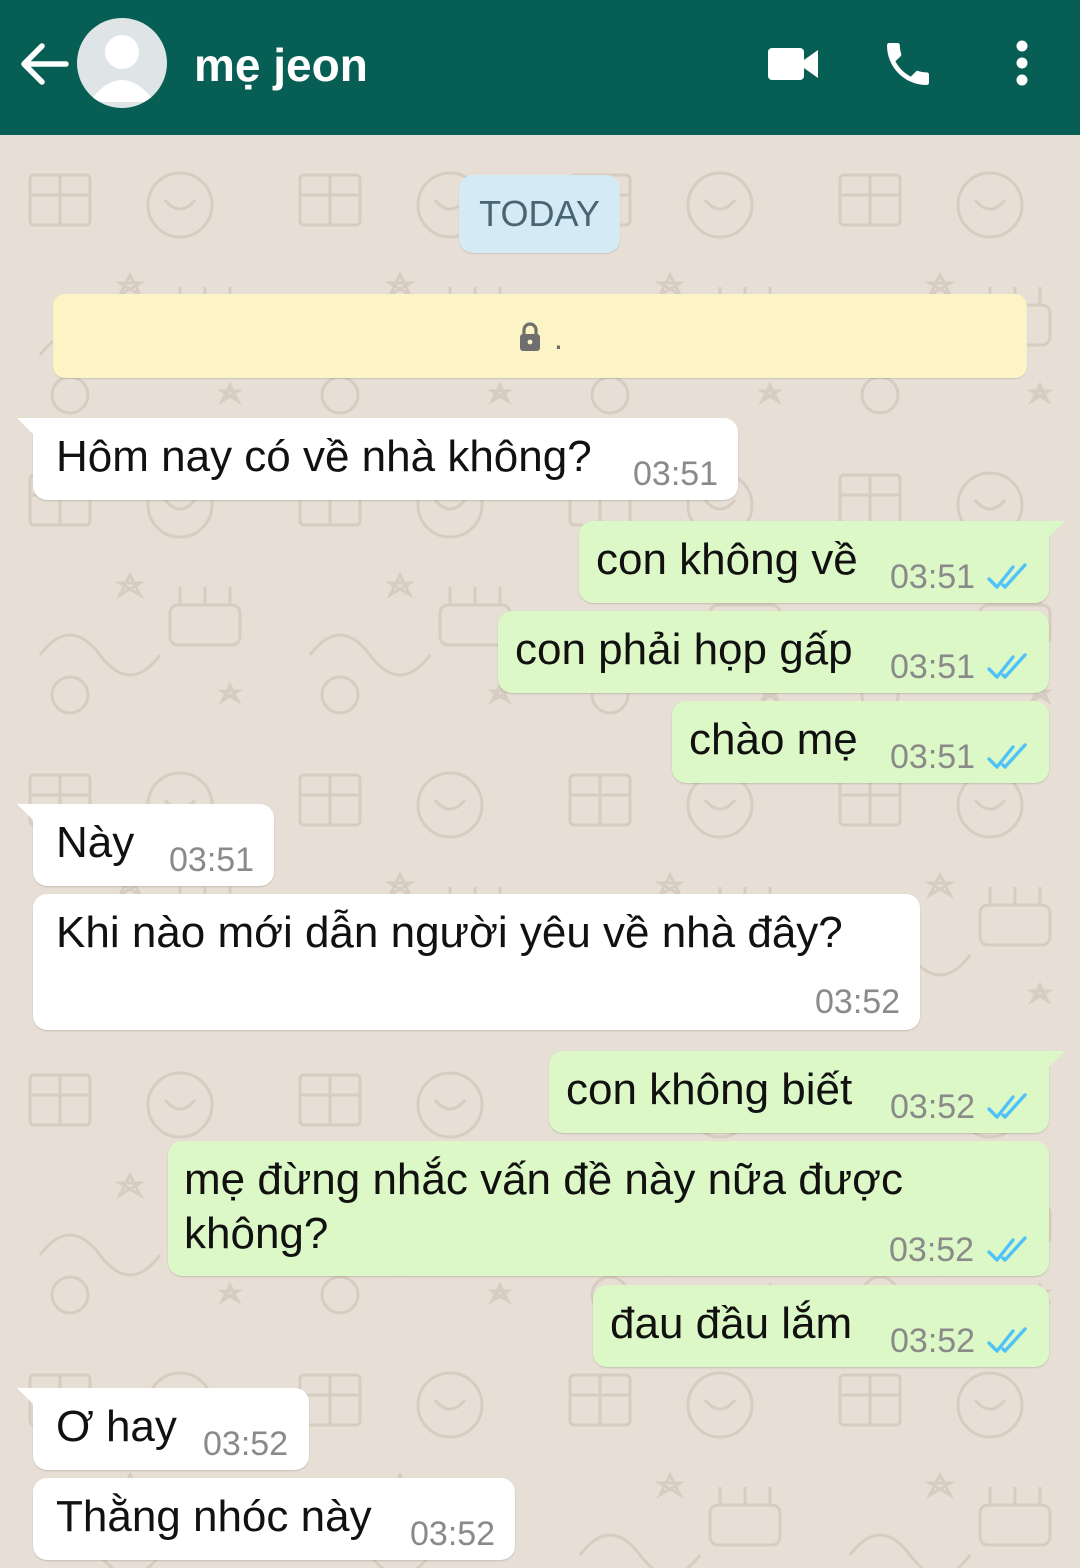 Image resolution: width=1080 pixels, height=1568 pixels. I want to click on message-bubble-outgoing: con không biết 03:52, so click(807, 1092).